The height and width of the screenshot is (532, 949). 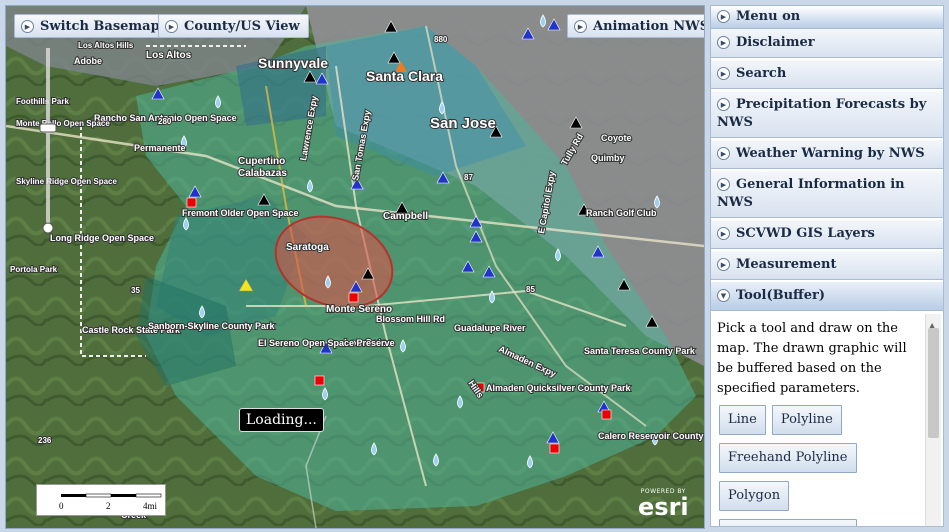 What do you see at coordinates (150, 506) in the screenshot?
I see `scale-tick-label: 4mi` at bounding box center [150, 506].